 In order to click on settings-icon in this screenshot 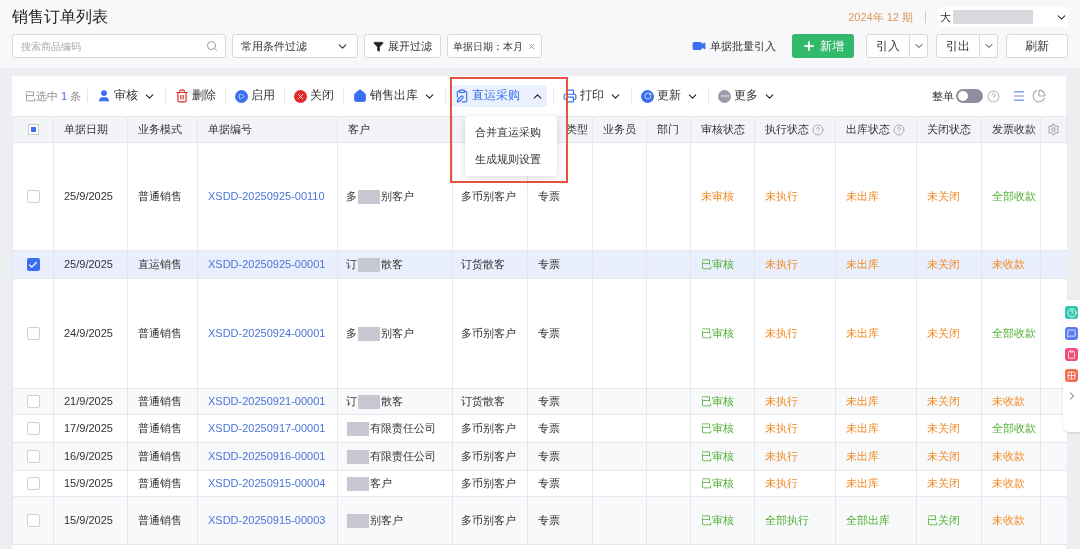, I will do `click(1053, 129)`.